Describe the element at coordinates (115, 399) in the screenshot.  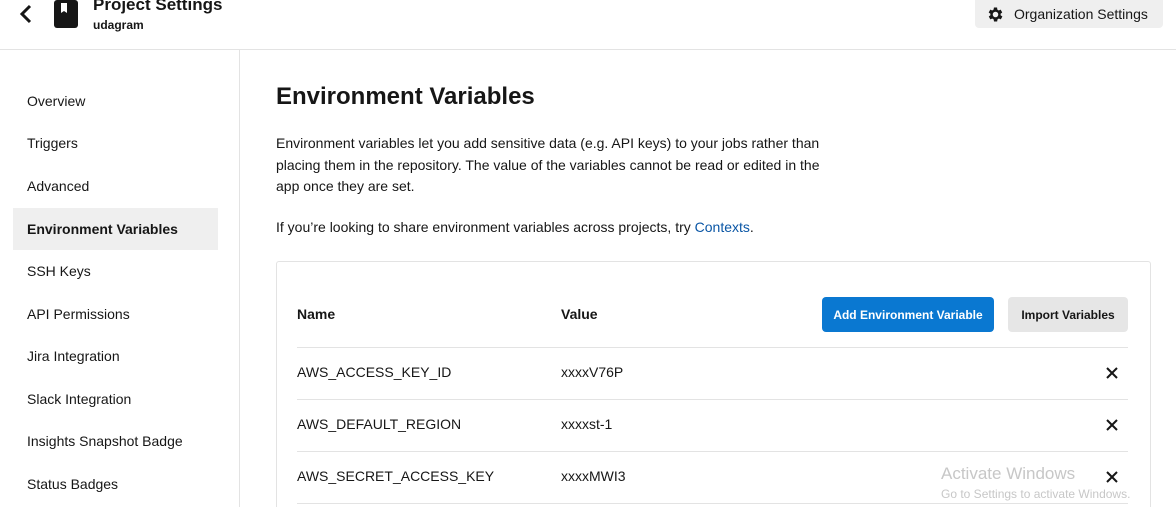
I see `sidebar-item-slack-integration: Slack Integration` at that location.